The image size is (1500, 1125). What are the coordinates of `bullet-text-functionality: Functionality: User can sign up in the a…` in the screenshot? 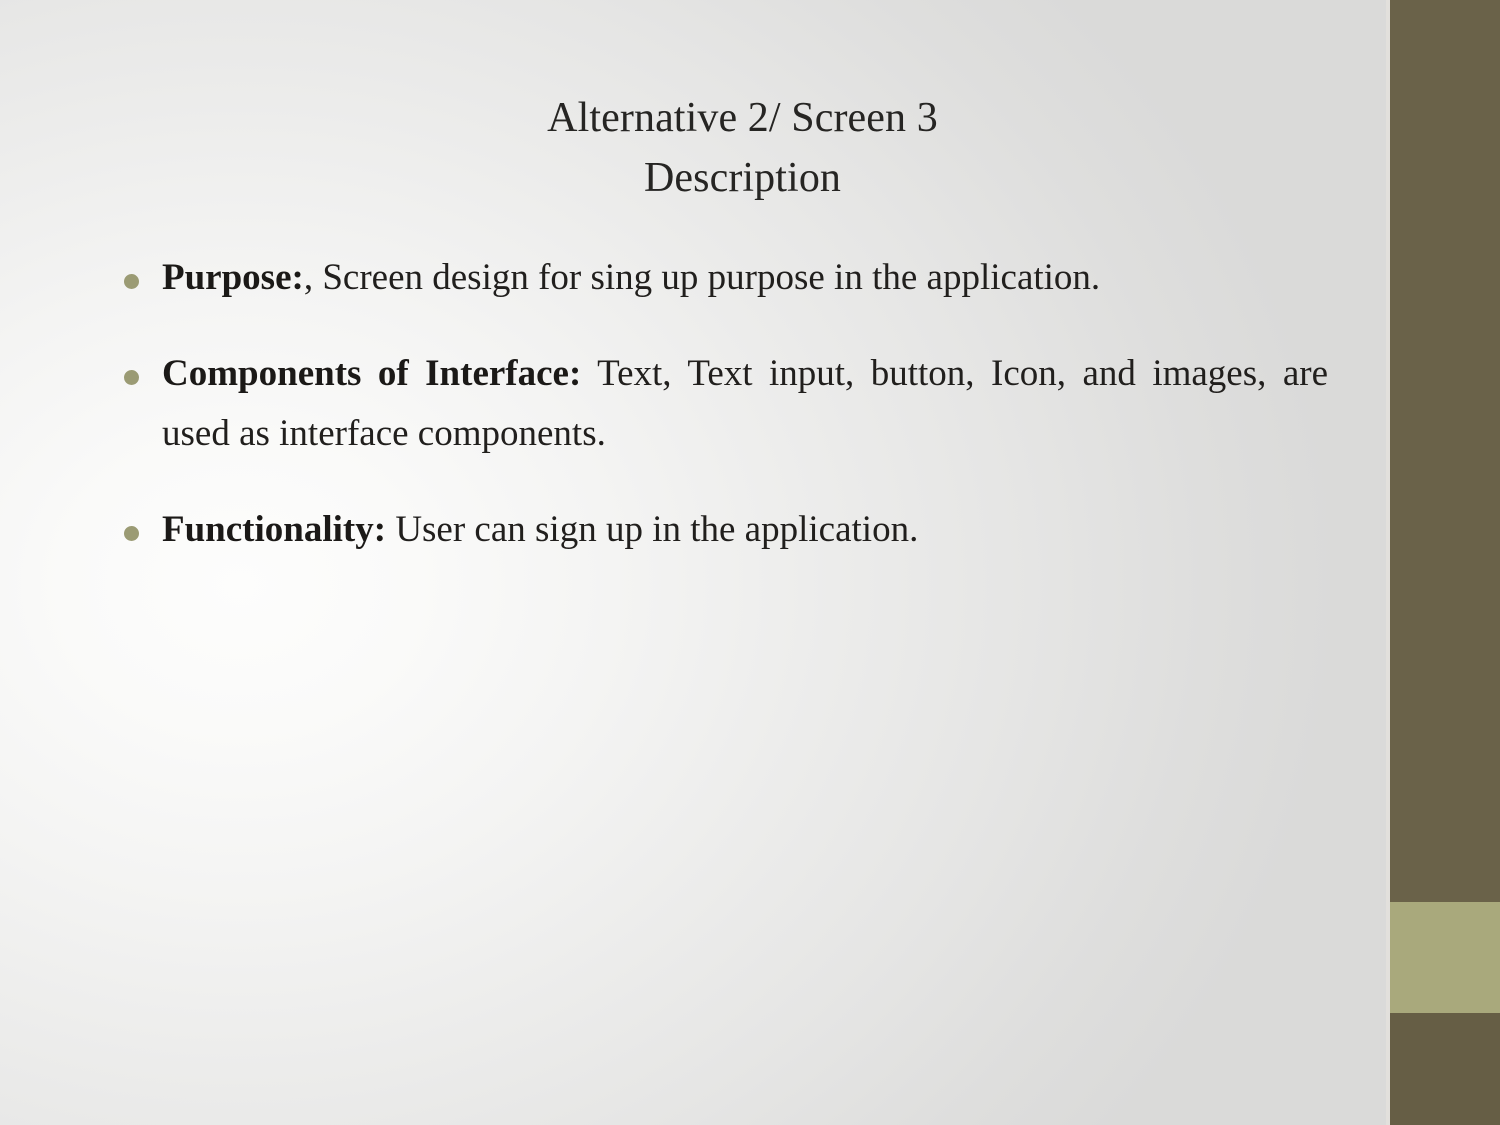 It's located at (745, 530).